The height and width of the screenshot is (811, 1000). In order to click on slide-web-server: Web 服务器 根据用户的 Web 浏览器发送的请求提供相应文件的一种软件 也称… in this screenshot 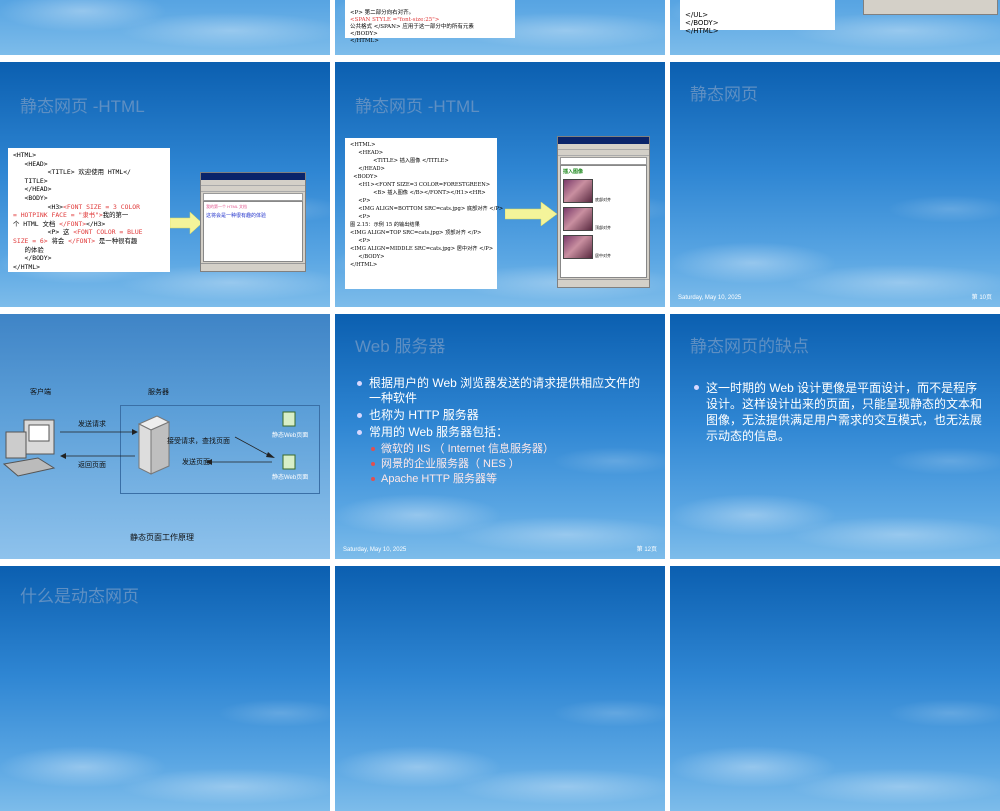, I will do `click(500, 436)`.